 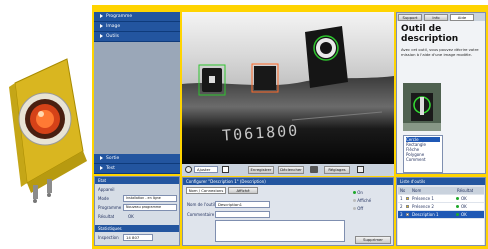 What do you see at coordinates (137, 180) in the screenshot?
I see `status-panel-title: Etat` at bounding box center [137, 180].